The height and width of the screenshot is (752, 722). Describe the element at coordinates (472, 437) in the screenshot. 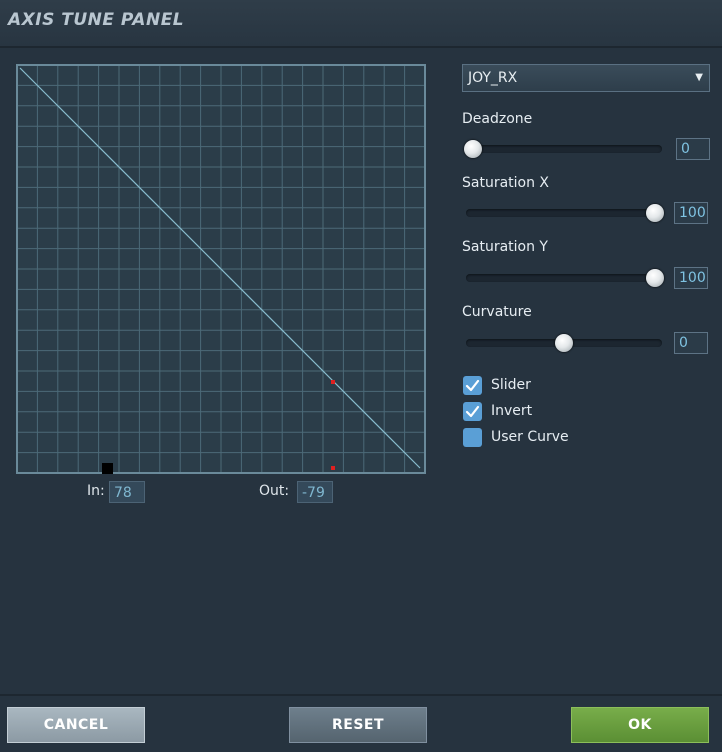

I see `user-curve-checkbox` at that location.